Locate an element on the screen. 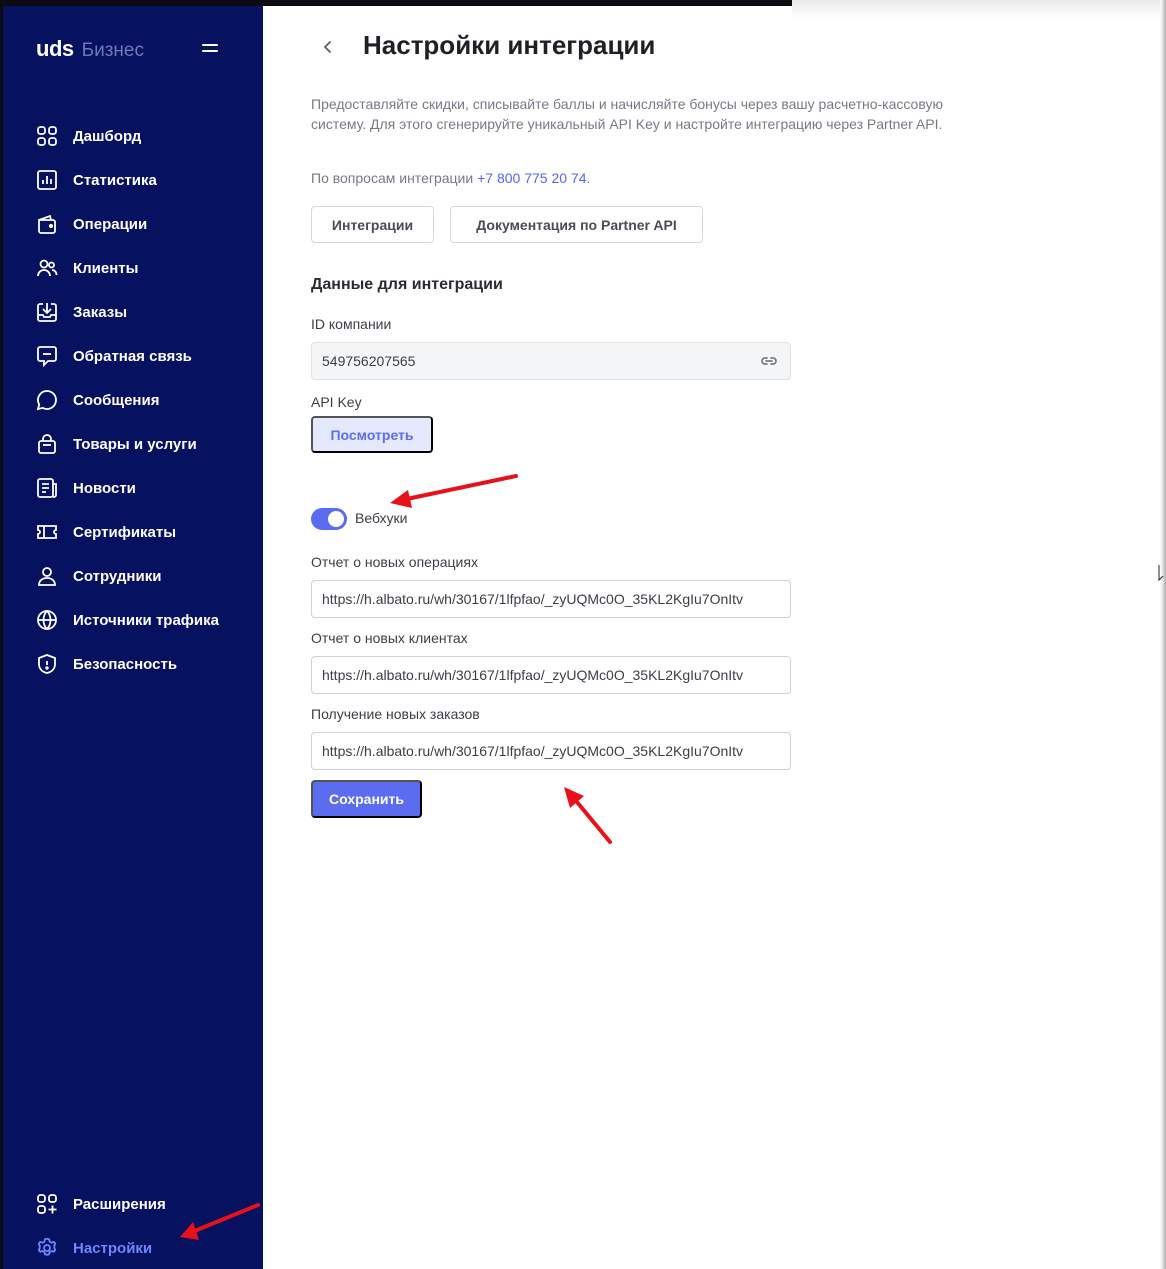 This screenshot has width=1166, height=1269. chat-square-icon is located at coordinates (47, 356).